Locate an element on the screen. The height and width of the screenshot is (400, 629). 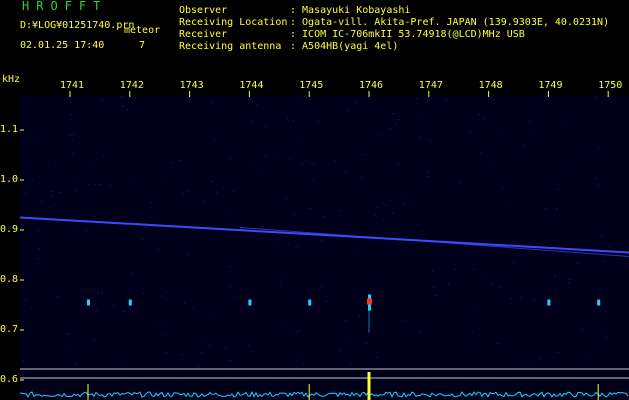
meteor-head is located at coordinates (369, 301).